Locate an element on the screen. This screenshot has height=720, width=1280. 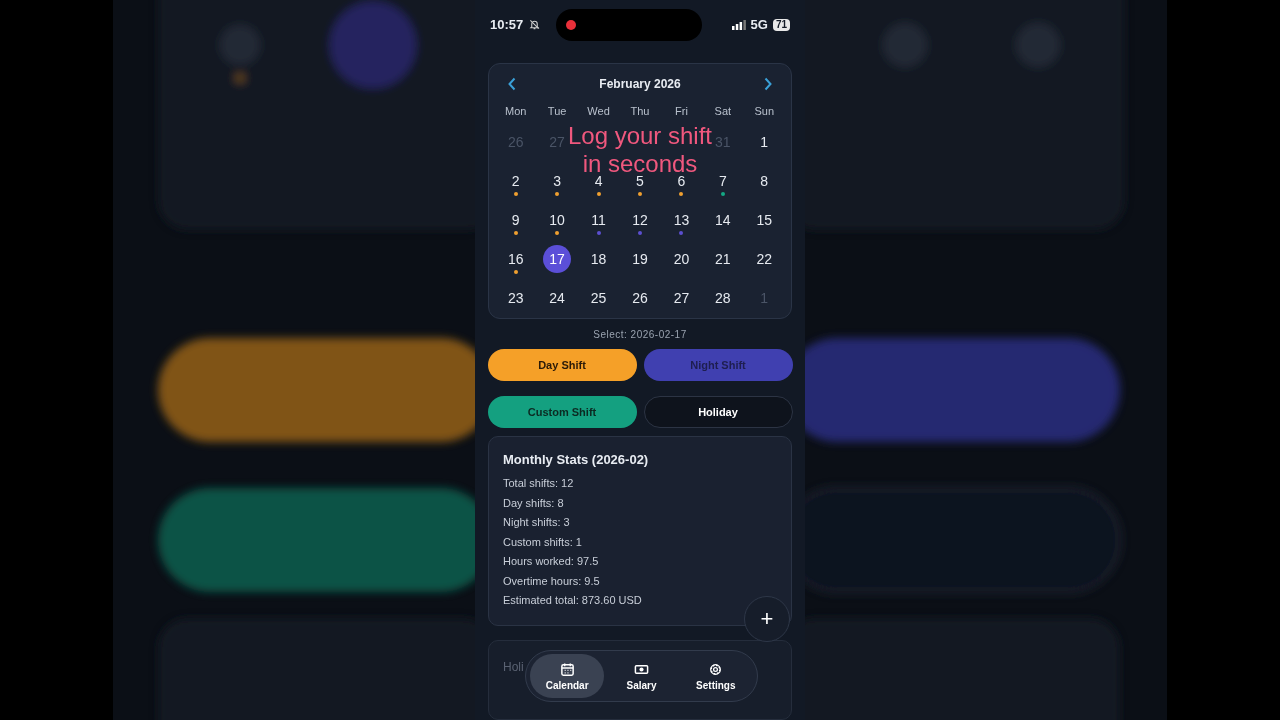
calendar-day: 10 is located at coordinates (557, 220).